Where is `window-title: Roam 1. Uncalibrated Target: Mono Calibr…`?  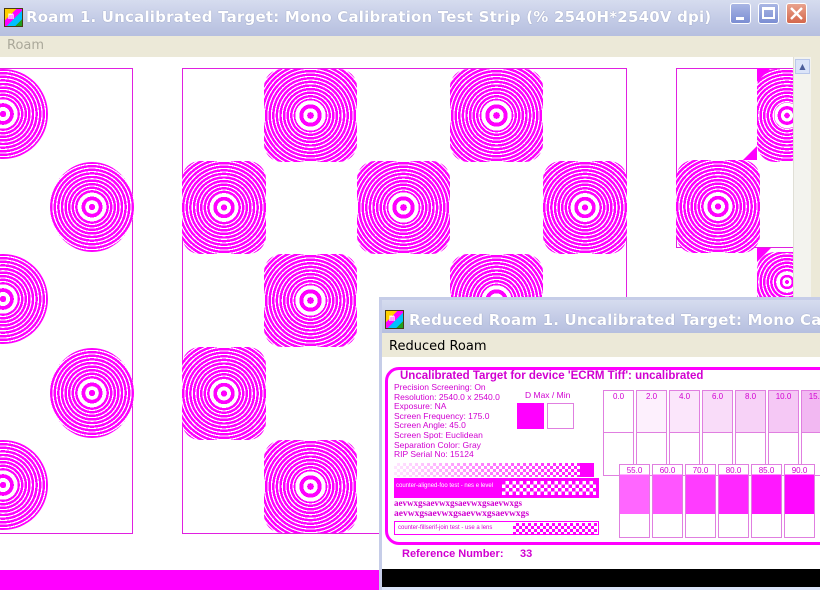 window-title: Roam 1. Uncalibrated Target: Mono Calibr… is located at coordinates (369, 17).